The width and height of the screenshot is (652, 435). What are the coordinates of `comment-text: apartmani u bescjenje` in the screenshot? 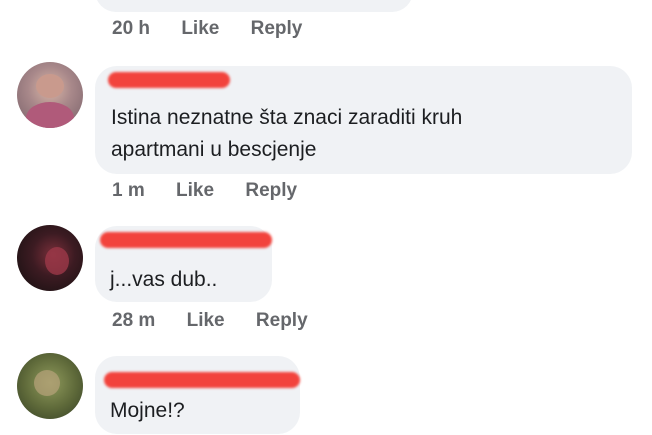 It's located at (214, 149).